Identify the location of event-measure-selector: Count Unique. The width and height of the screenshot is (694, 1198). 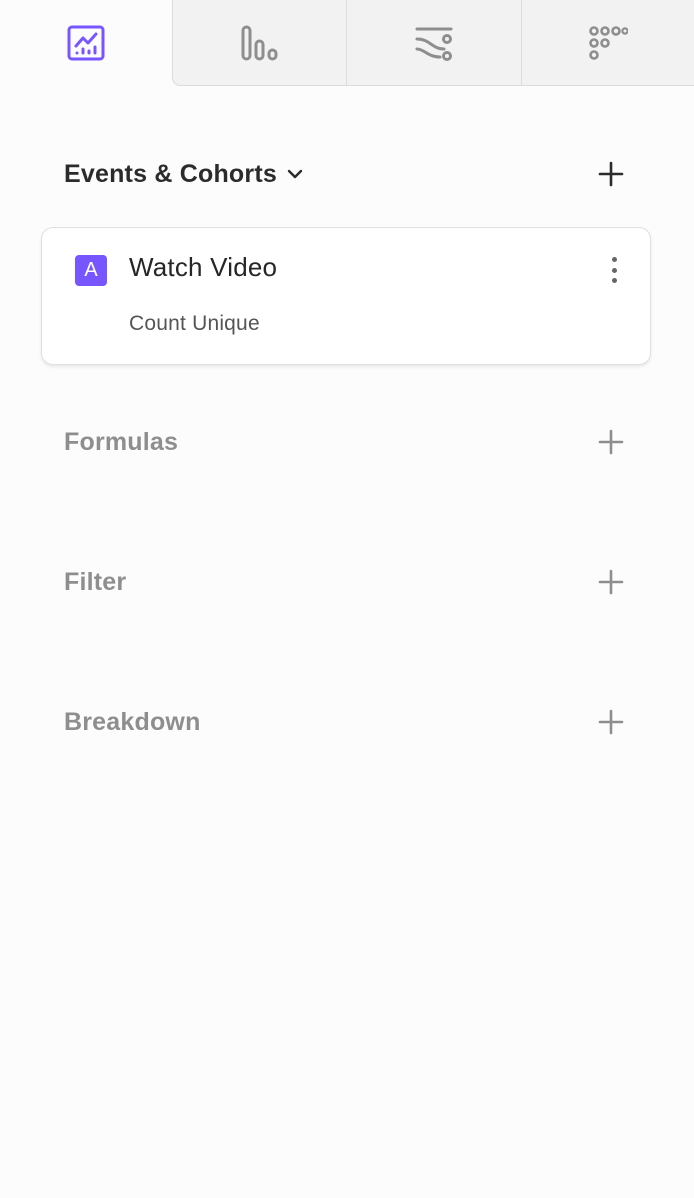
(194, 324).